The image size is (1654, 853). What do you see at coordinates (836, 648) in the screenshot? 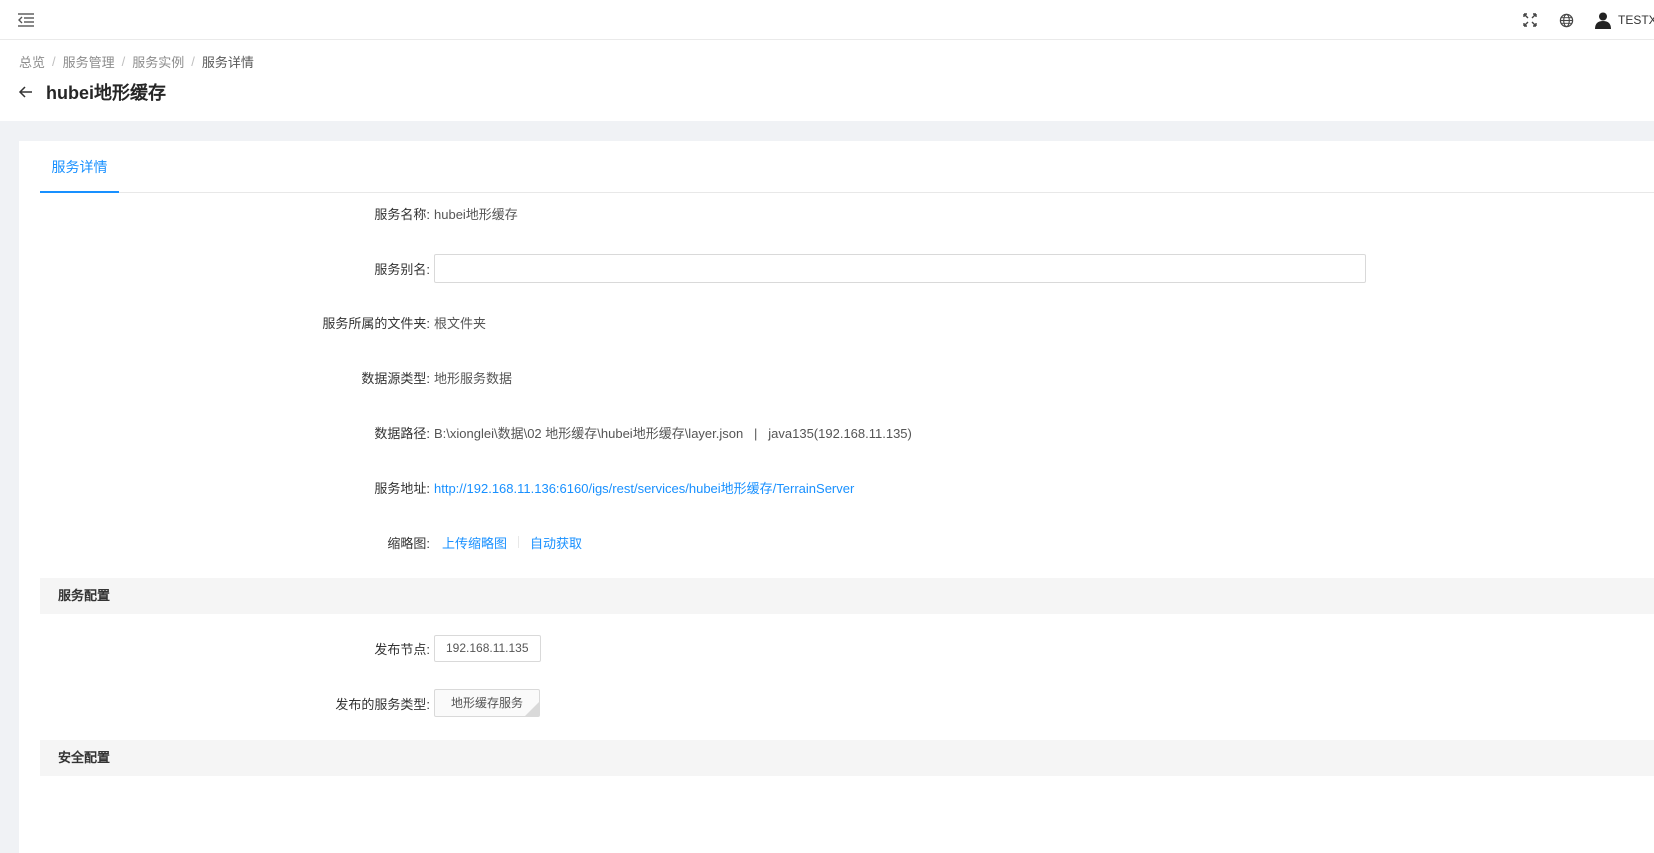
I see `row-publish-node: 发布节点: 192.168.11.135` at bounding box center [836, 648].